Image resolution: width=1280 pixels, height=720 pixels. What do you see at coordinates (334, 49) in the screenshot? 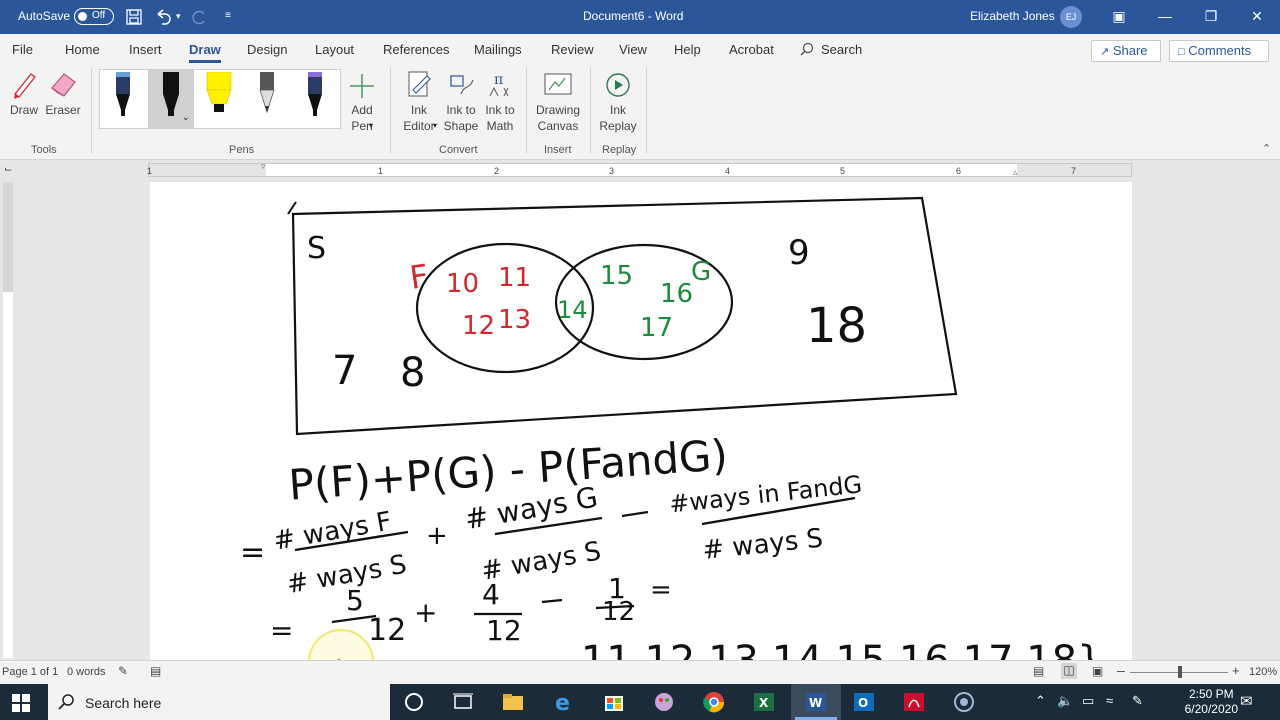
I see `tab-layout: Layout` at bounding box center [334, 49].